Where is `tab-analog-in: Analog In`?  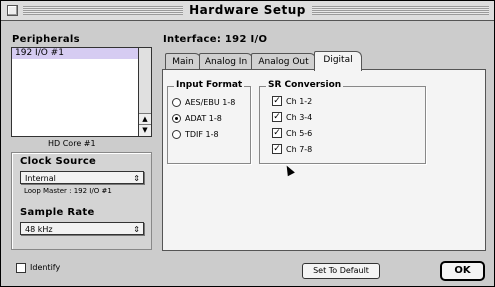 tab-analog-in: Analog In is located at coordinates (226, 61).